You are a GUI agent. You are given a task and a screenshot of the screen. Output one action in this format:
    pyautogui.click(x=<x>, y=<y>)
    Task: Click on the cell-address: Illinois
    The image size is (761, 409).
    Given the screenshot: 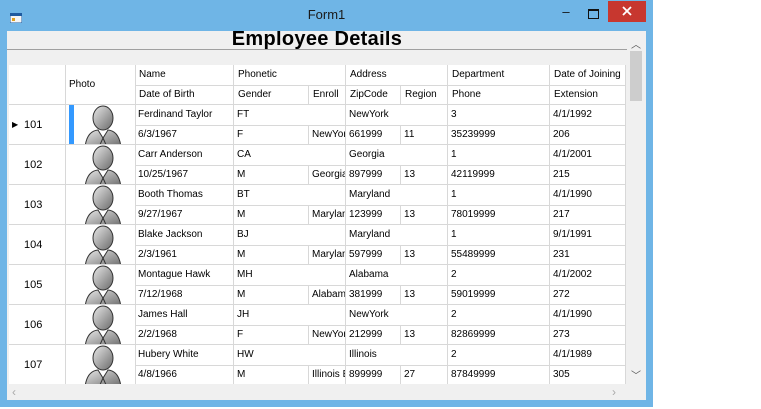 What is the action you would take?
    pyautogui.click(x=397, y=354)
    